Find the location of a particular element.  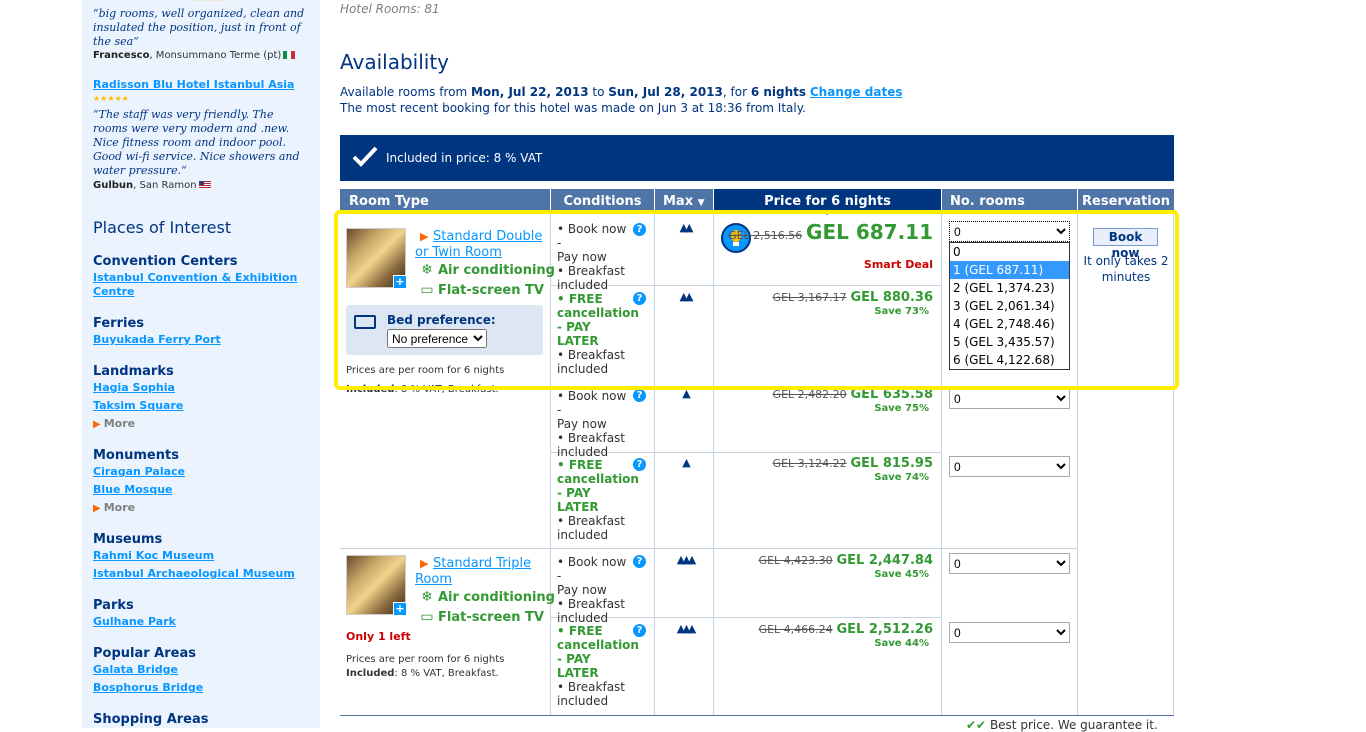

old-price: GEL 2,482.20 is located at coordinates (809, 394).